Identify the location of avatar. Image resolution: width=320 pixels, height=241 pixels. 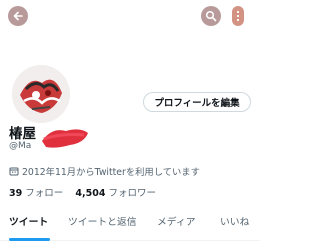
(41, 94).